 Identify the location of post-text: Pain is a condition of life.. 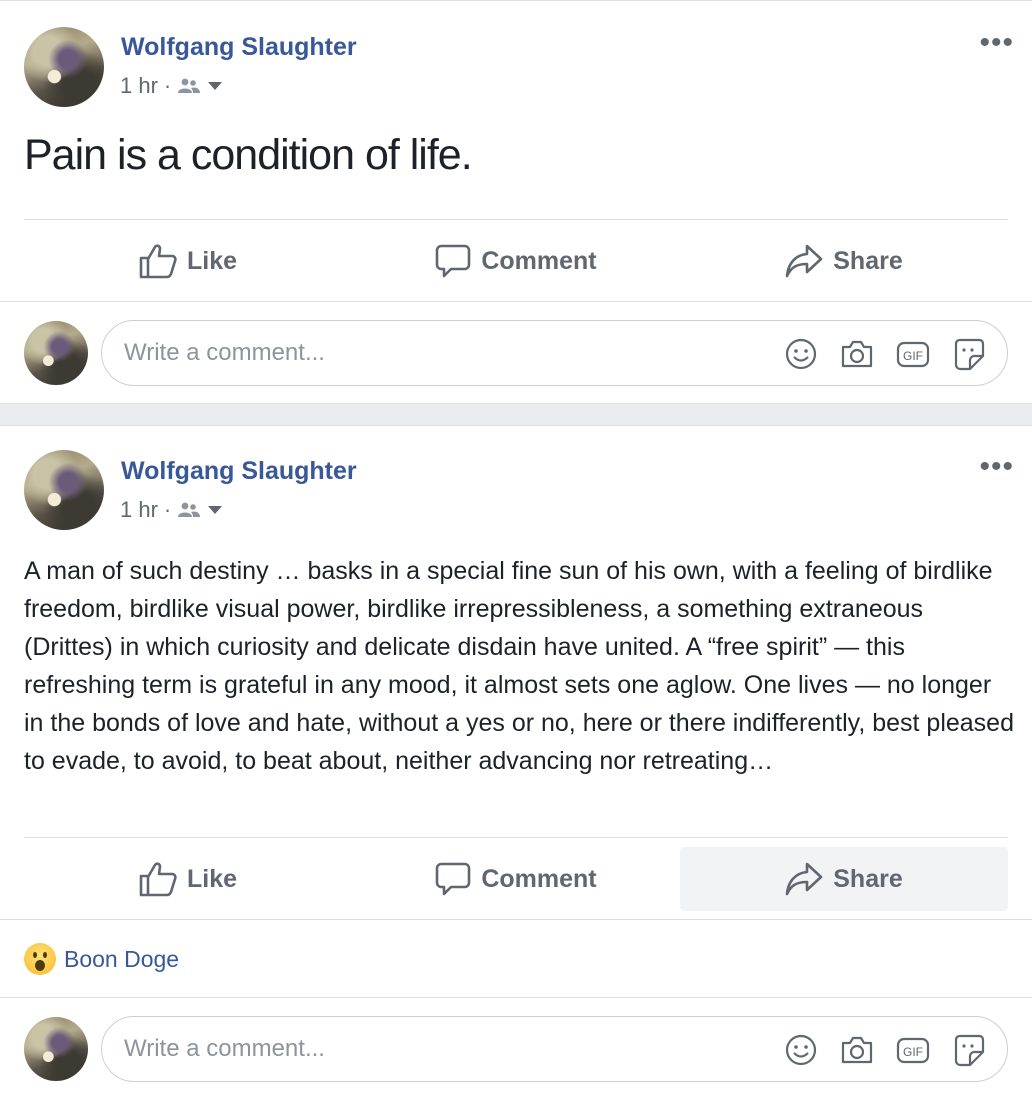
(248, 155).